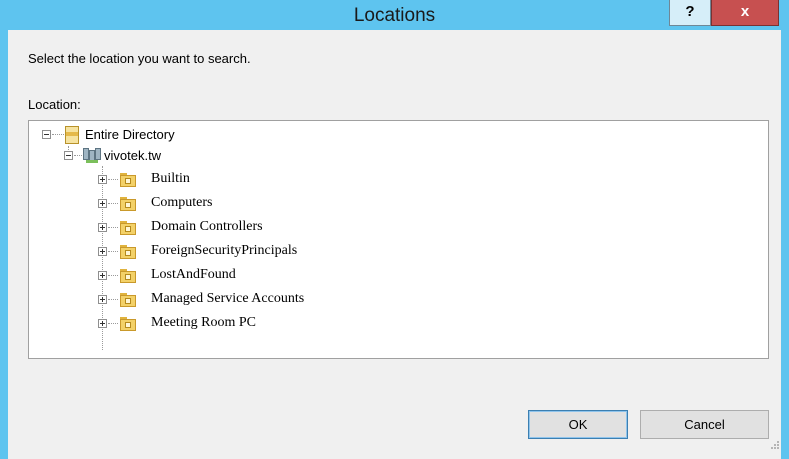 This screenshot has height=459, width=789. Describe the element at coordinates (578, 424) in the screenshot. I see `ok-button: OK` at that location.